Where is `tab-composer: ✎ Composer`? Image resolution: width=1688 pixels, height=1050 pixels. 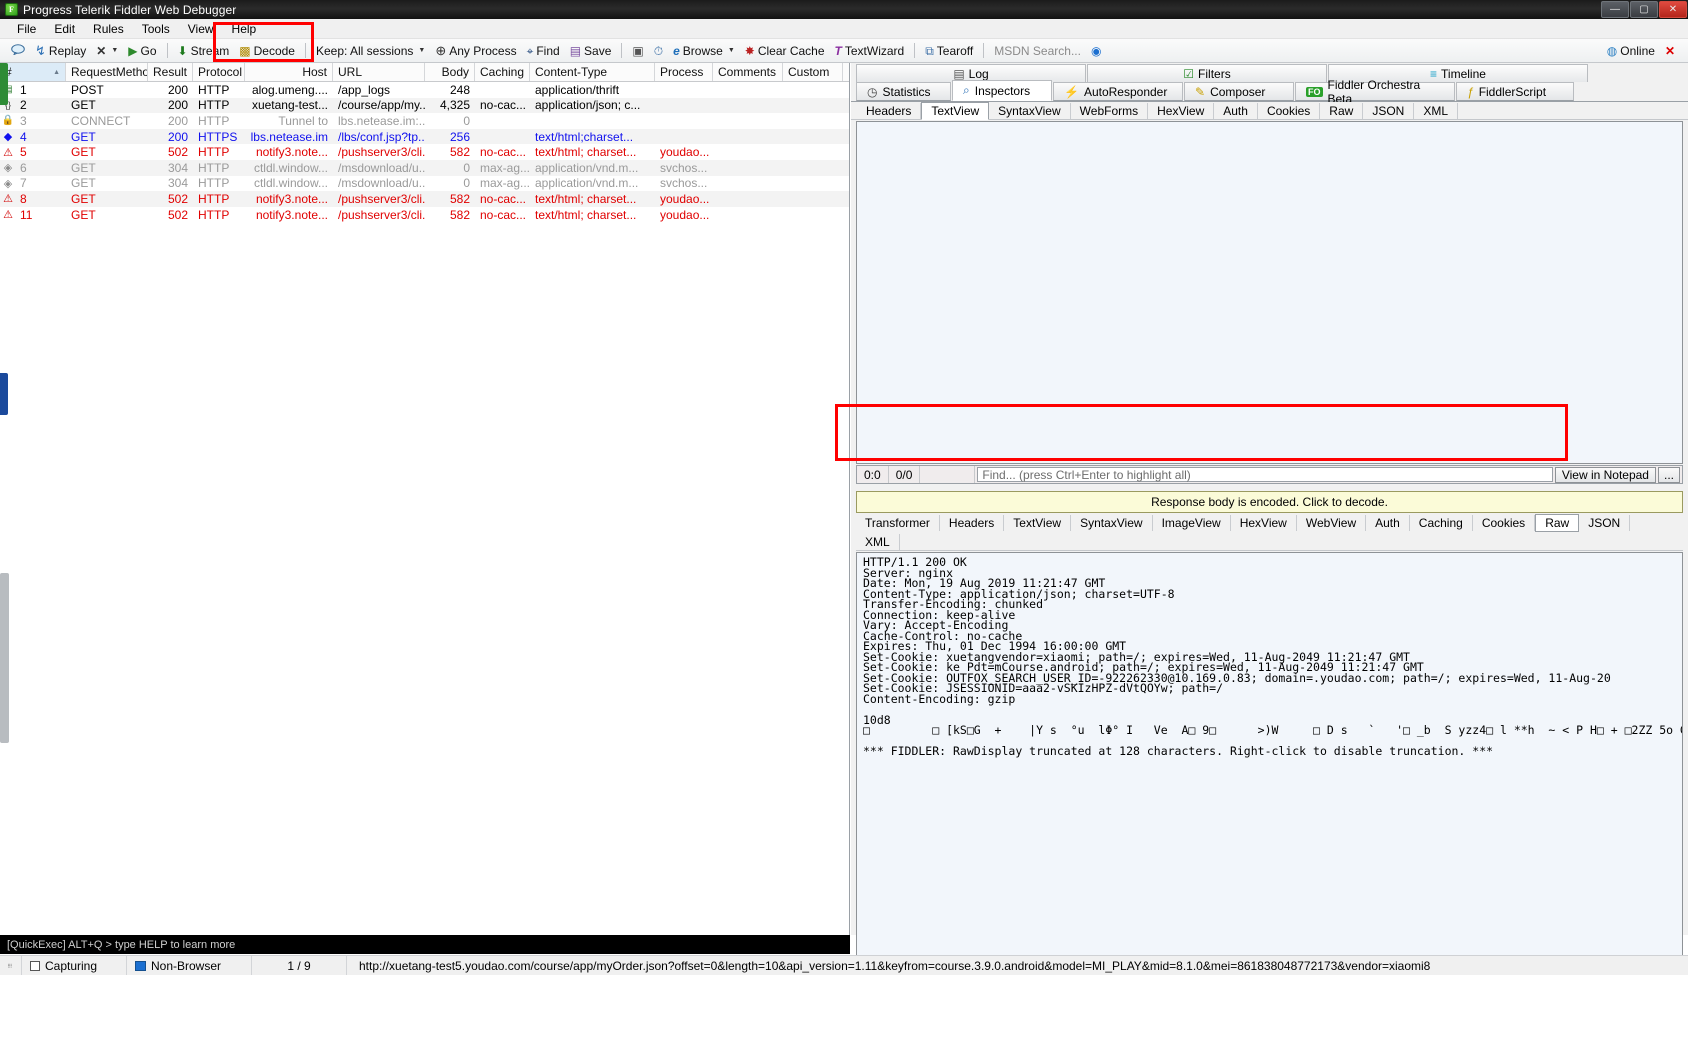
tab-composer: ✎ Composer is located at coordinates (1239, 91).